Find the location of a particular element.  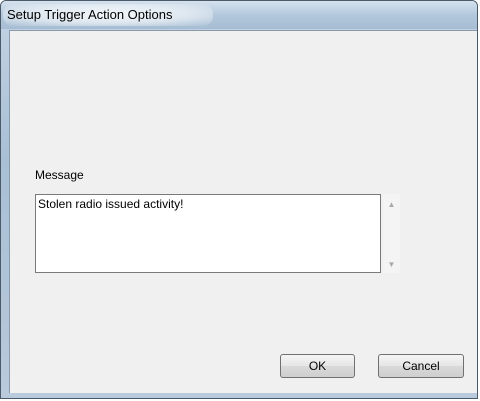

cancel-button: Cancel is located at coordinates (421, 366).